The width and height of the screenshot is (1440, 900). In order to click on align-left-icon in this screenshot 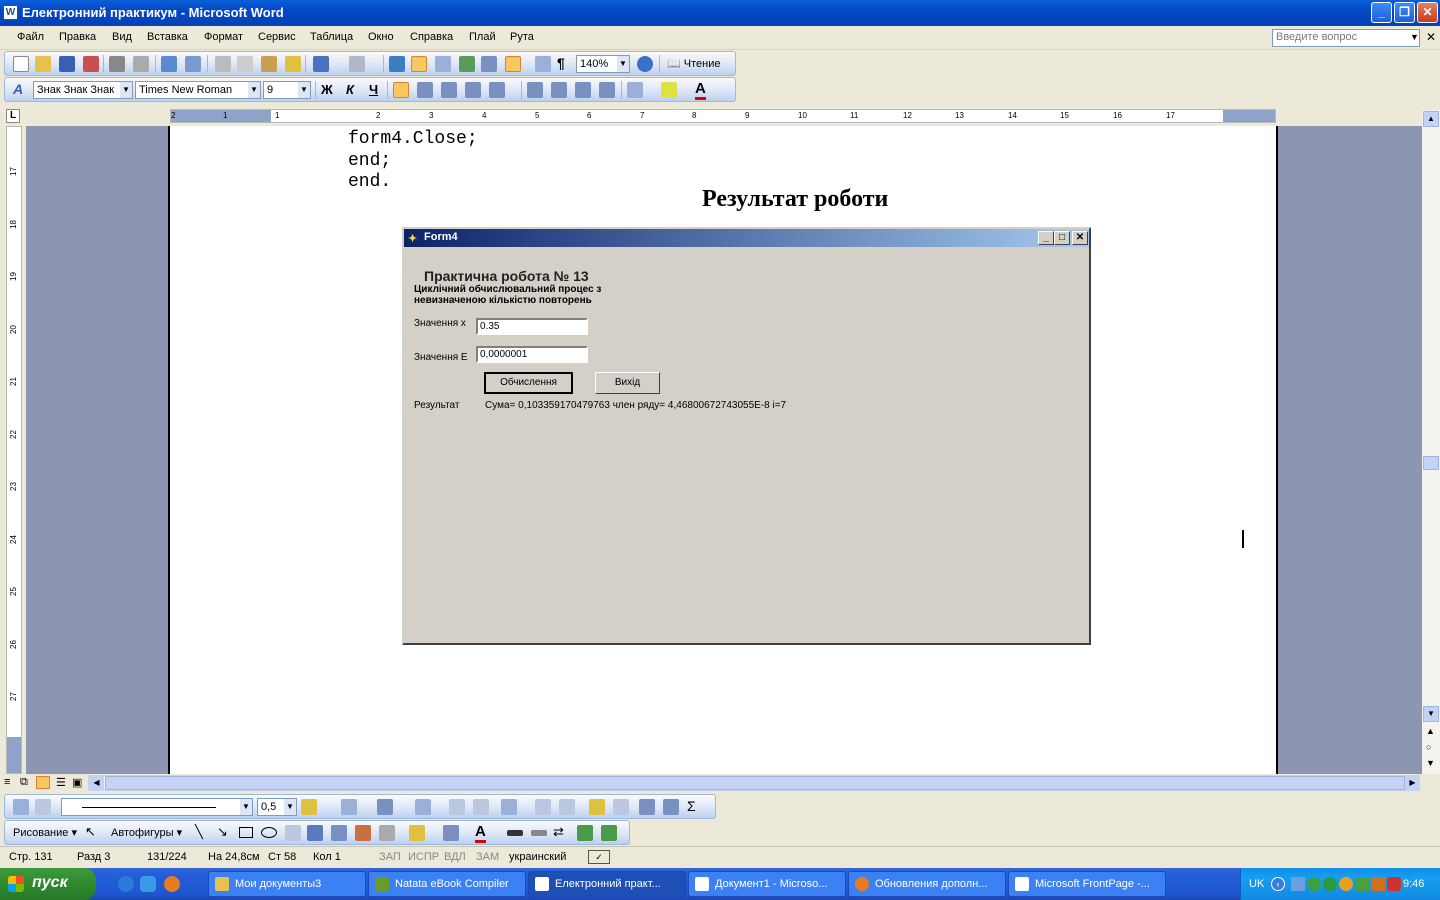, I will do `click(401, 90)`.